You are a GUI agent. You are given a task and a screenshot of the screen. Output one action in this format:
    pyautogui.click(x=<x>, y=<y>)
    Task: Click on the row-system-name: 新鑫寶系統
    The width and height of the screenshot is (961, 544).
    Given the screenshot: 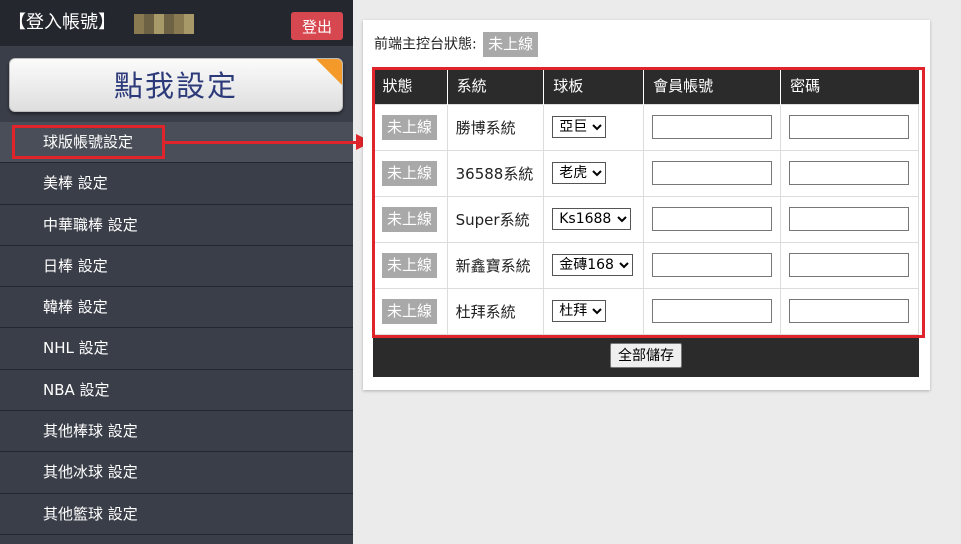 What is the action you would take?
    pyautogui.click(x=495, y=265)
    